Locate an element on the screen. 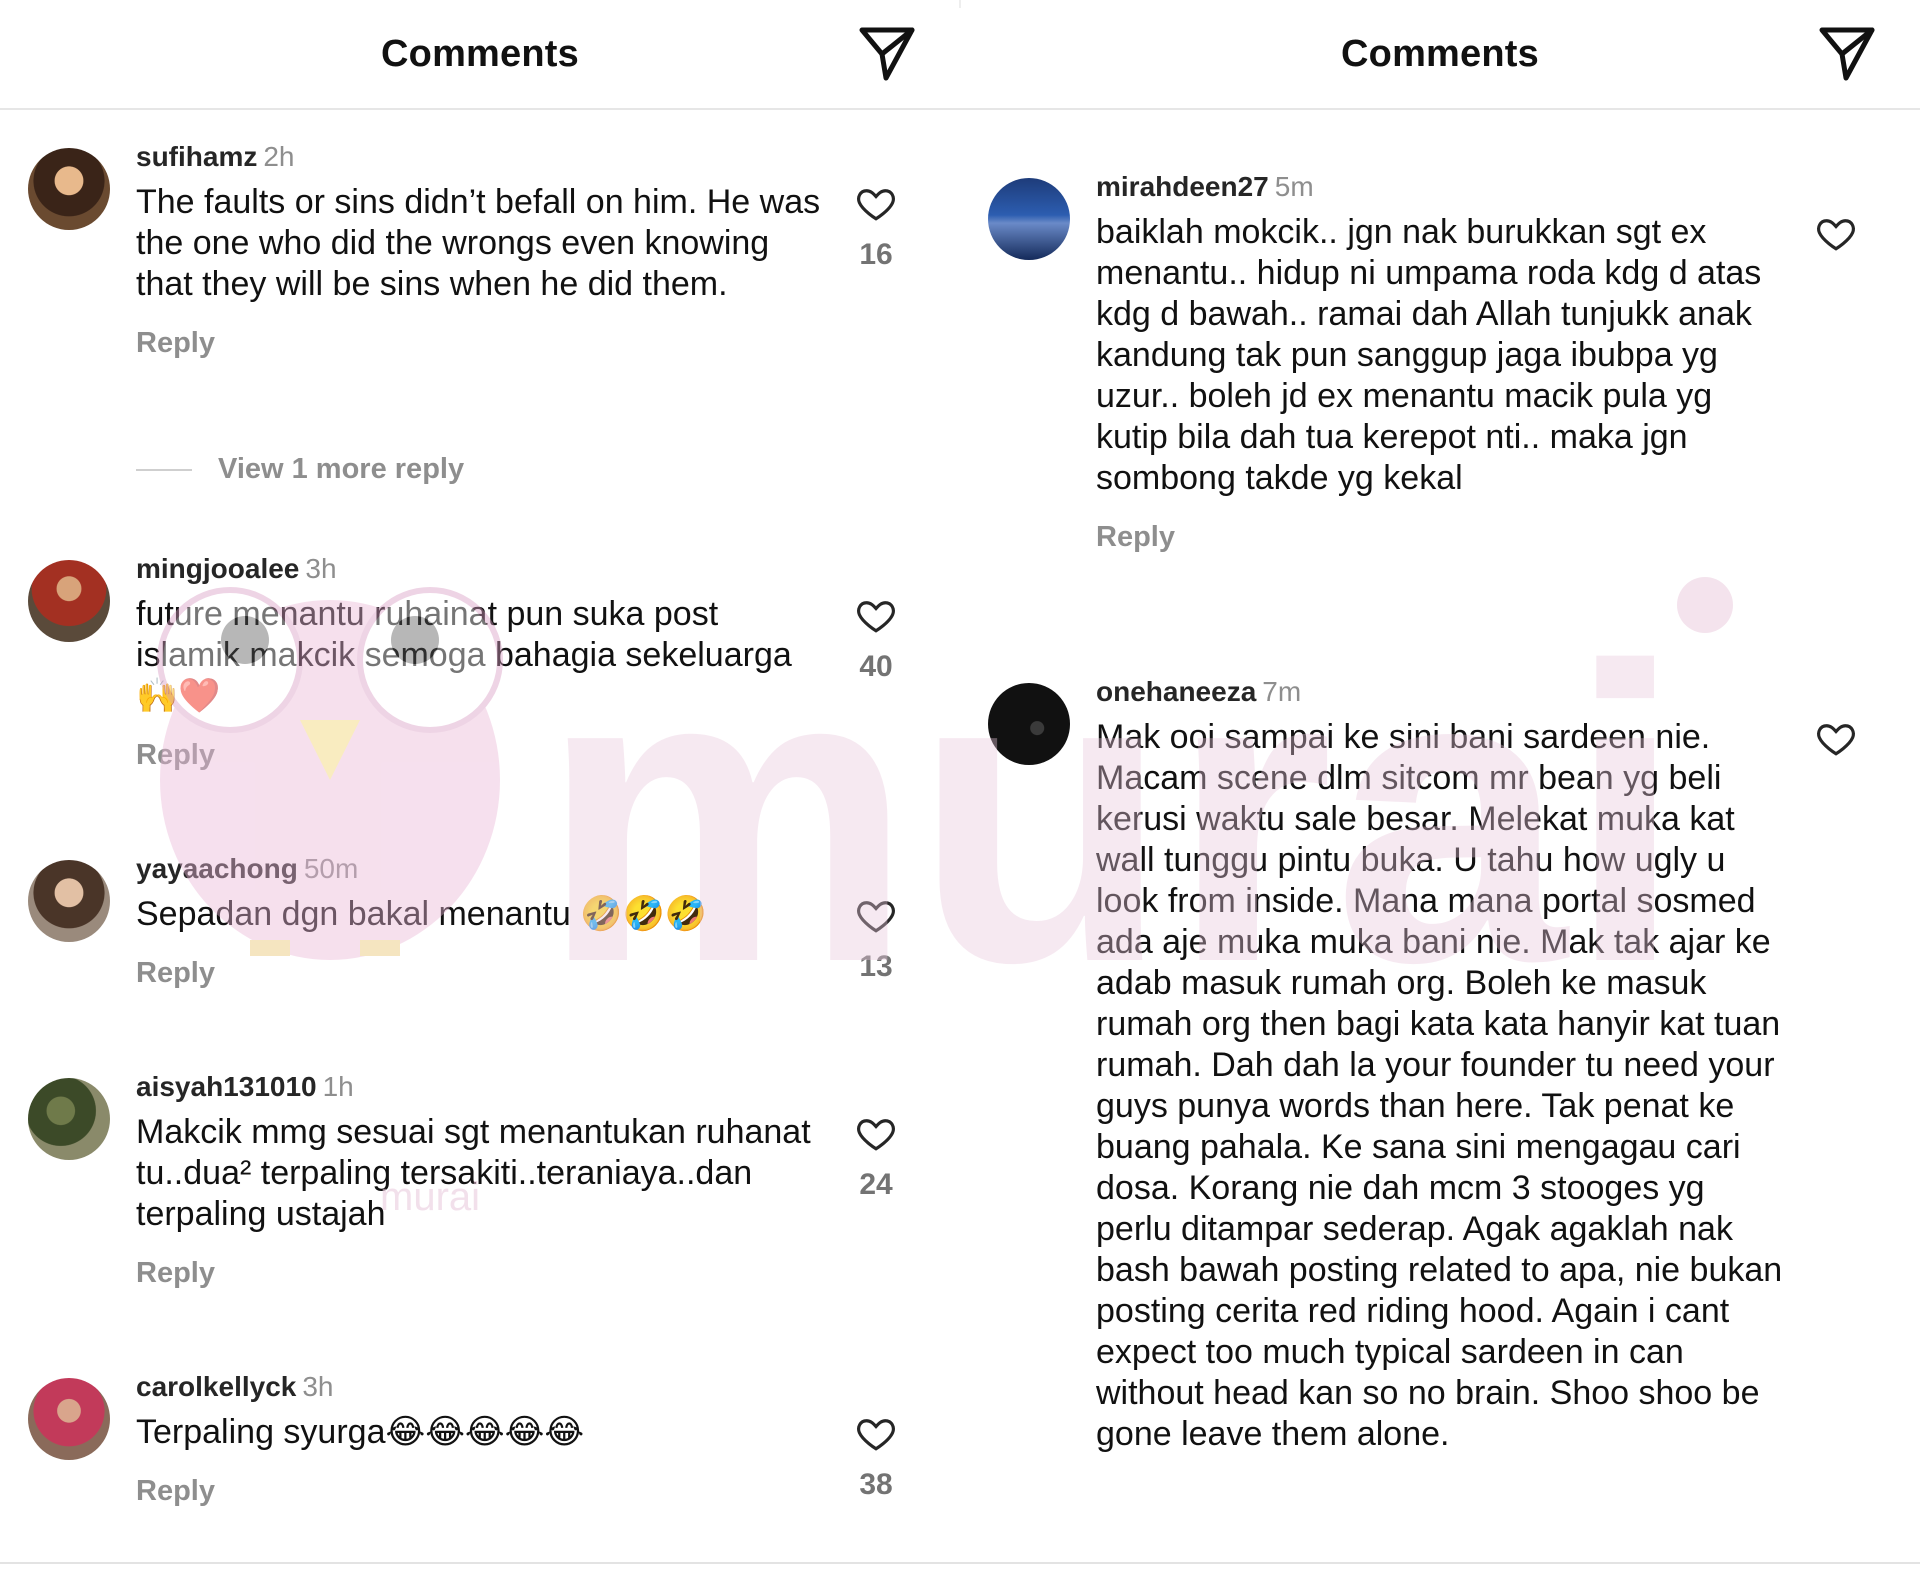  like-group: 40 is located at coordinates (876, 639).